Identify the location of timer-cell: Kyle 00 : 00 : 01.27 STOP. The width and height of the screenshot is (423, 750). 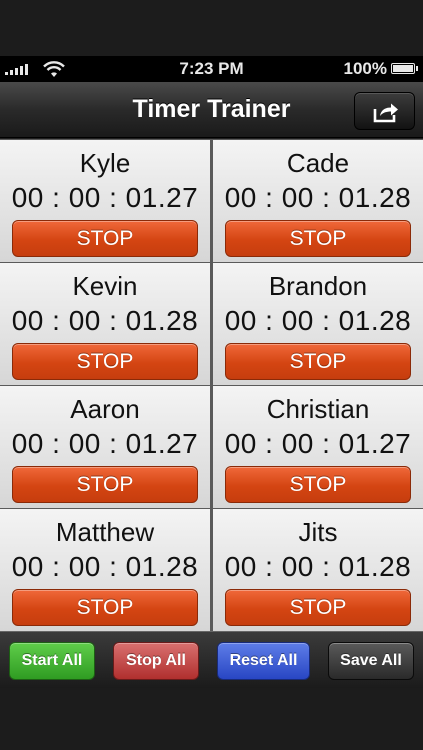
(105, 201).